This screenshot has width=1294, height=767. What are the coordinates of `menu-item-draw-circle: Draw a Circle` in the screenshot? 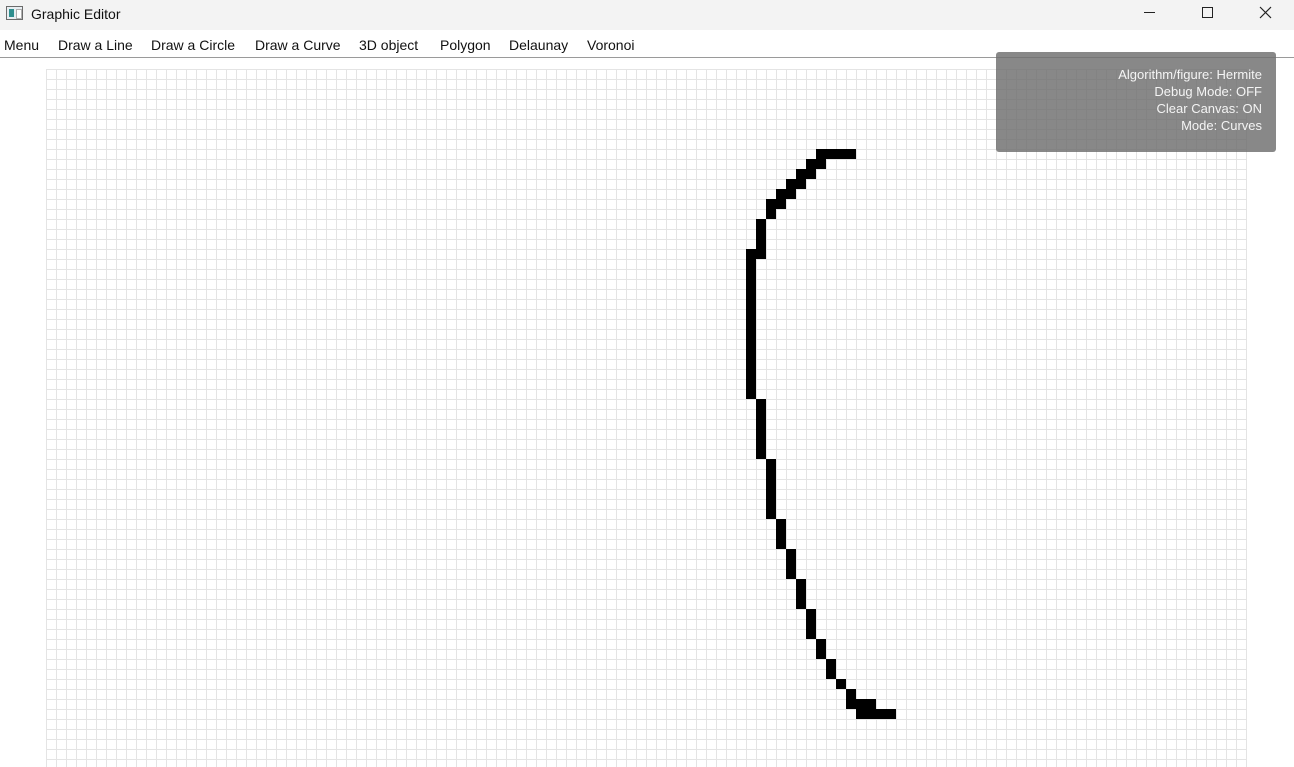 It's located at (193, 45).